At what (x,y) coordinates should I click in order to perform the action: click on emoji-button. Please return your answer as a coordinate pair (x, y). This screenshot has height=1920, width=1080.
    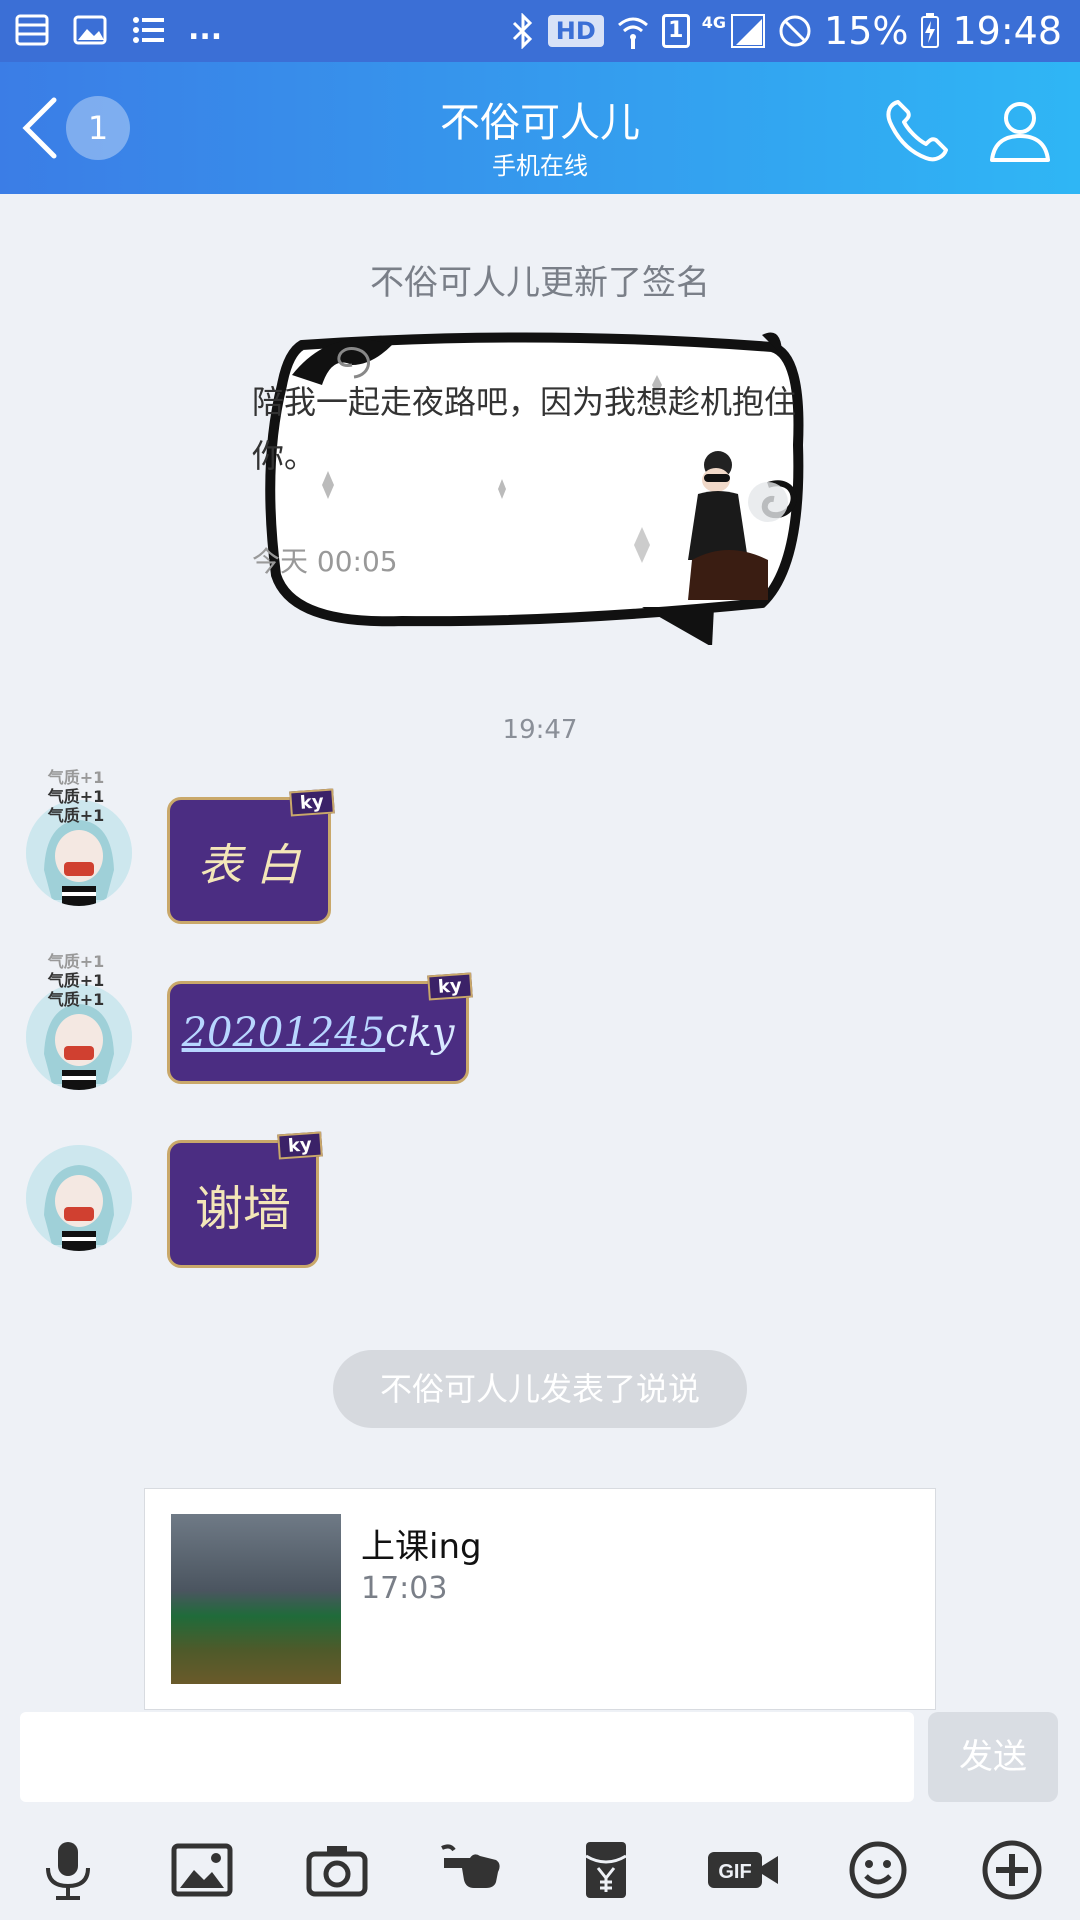
    Looking at the image, I should click on (878, 1870).